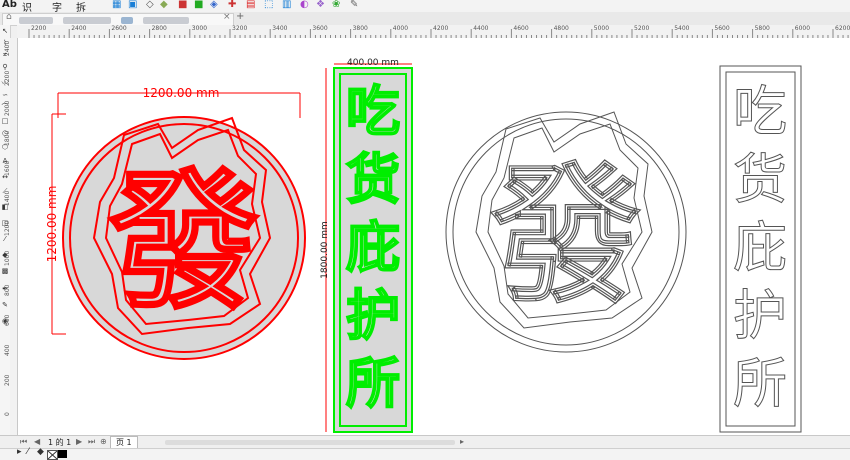 The width and height of the screenshot is (850, 460). What do you see at coordinates (7, 414) in the screenshot?
I see `ruler-y-label: 0` at bounding box center [7, 414].